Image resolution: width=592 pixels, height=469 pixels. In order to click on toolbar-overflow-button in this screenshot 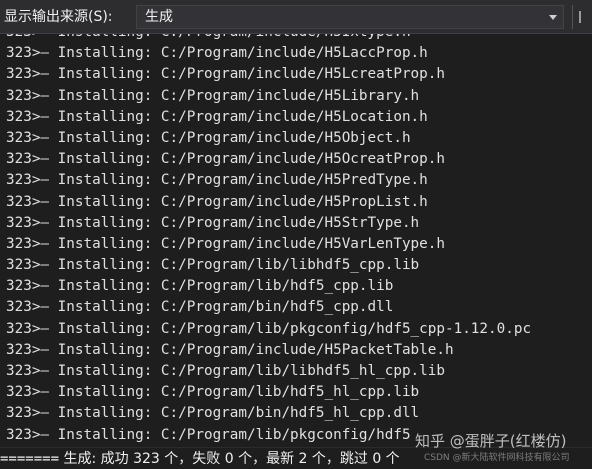, I will do `click(581, 17)`.